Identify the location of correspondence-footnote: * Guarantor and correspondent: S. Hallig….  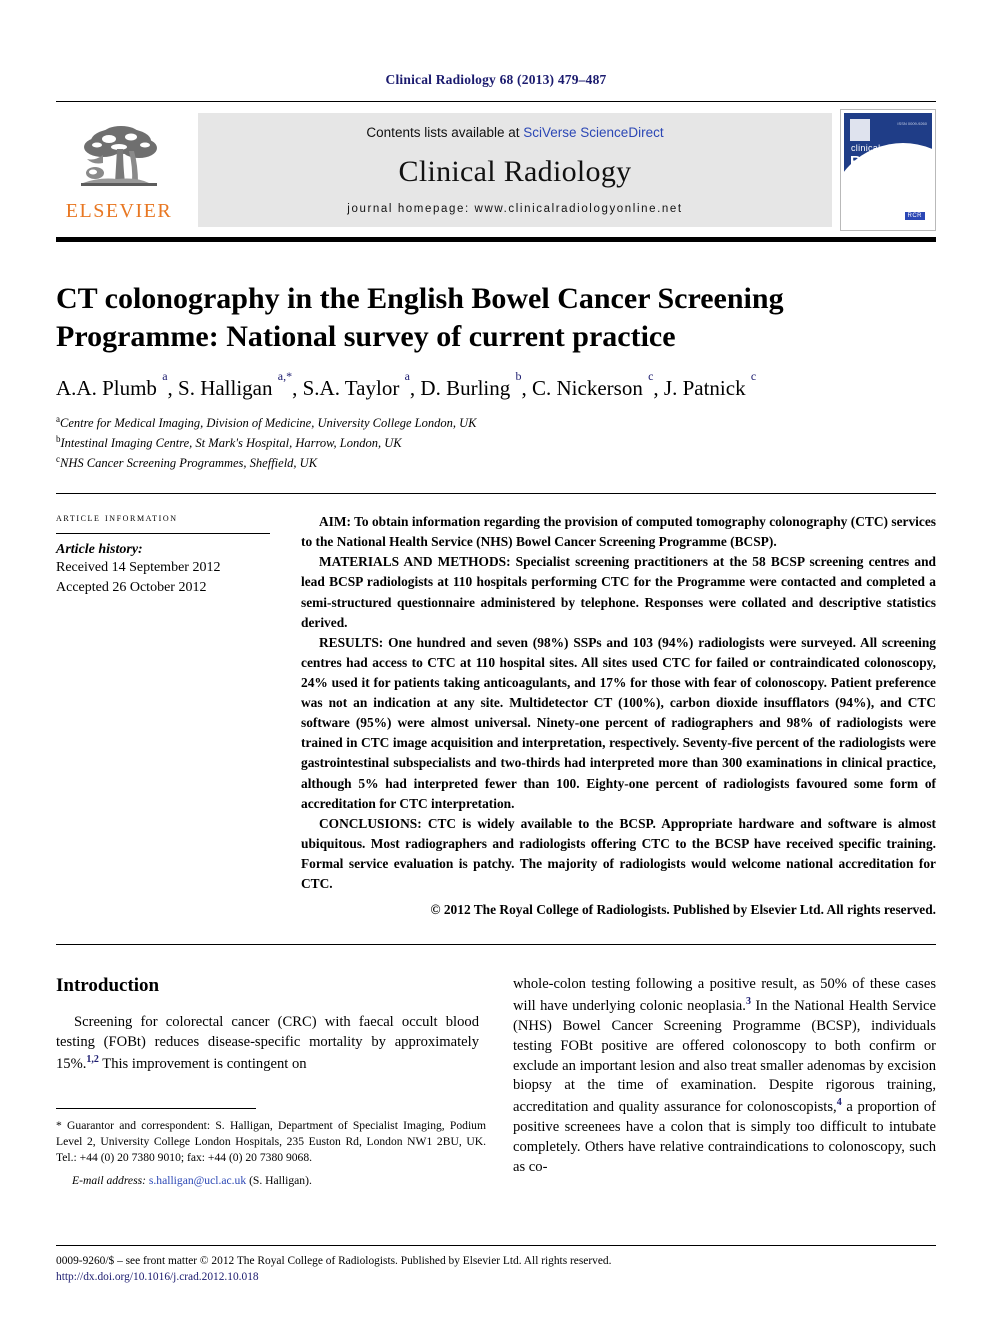
(271, 1148).